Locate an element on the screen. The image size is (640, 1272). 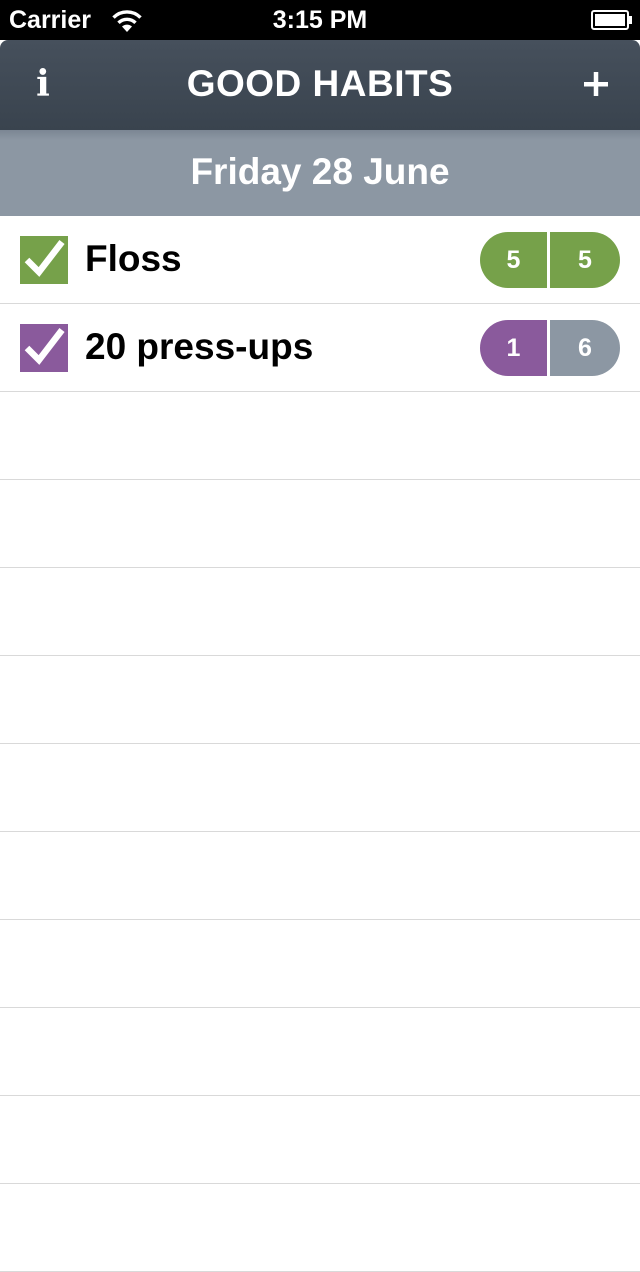
habit-count-badge: 1 6 is located at coordinates (550, 348).